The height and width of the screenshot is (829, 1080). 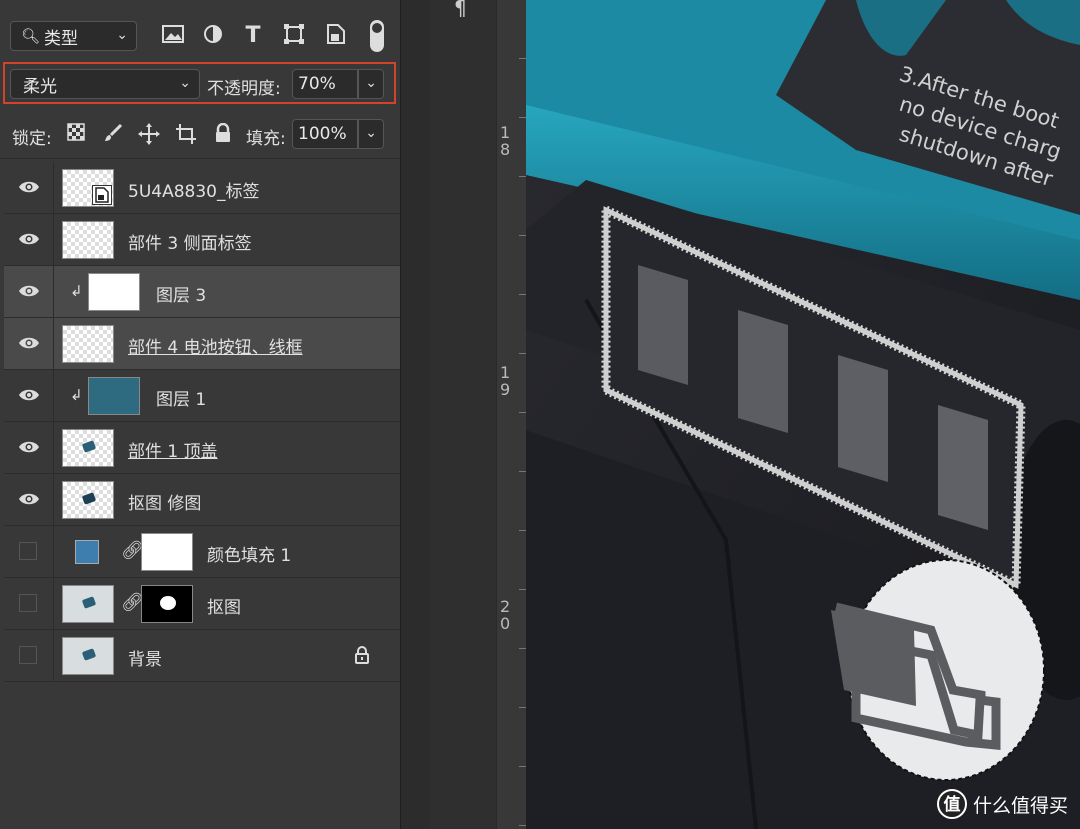 I want to click on mask-shape, so click(x=168, y=603).